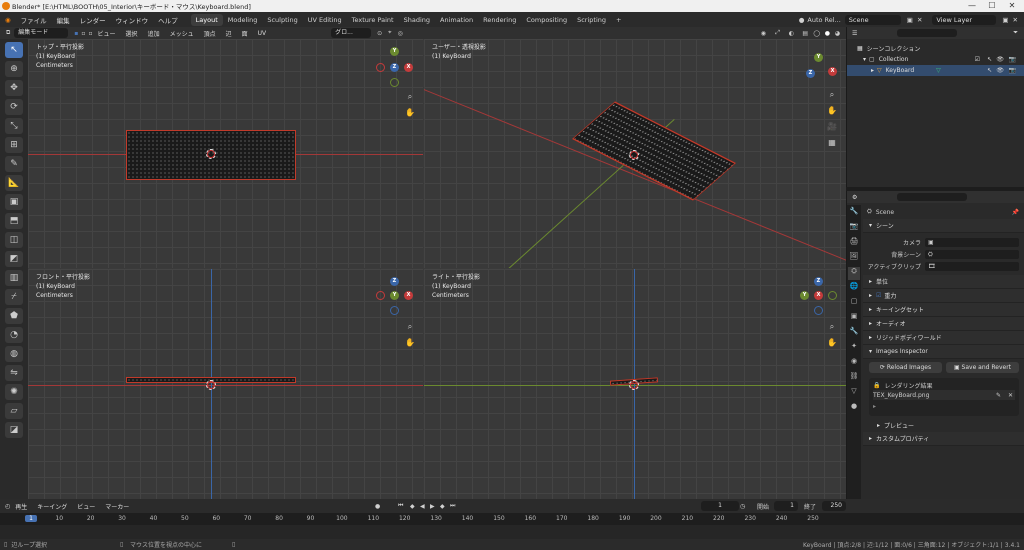 The height and width of the screenshot is (550, 1024). What do you see at coordinates (998, 395) in the screenshot?
I see `image-edit-icon: ✎` at bounding box center [998, 395].